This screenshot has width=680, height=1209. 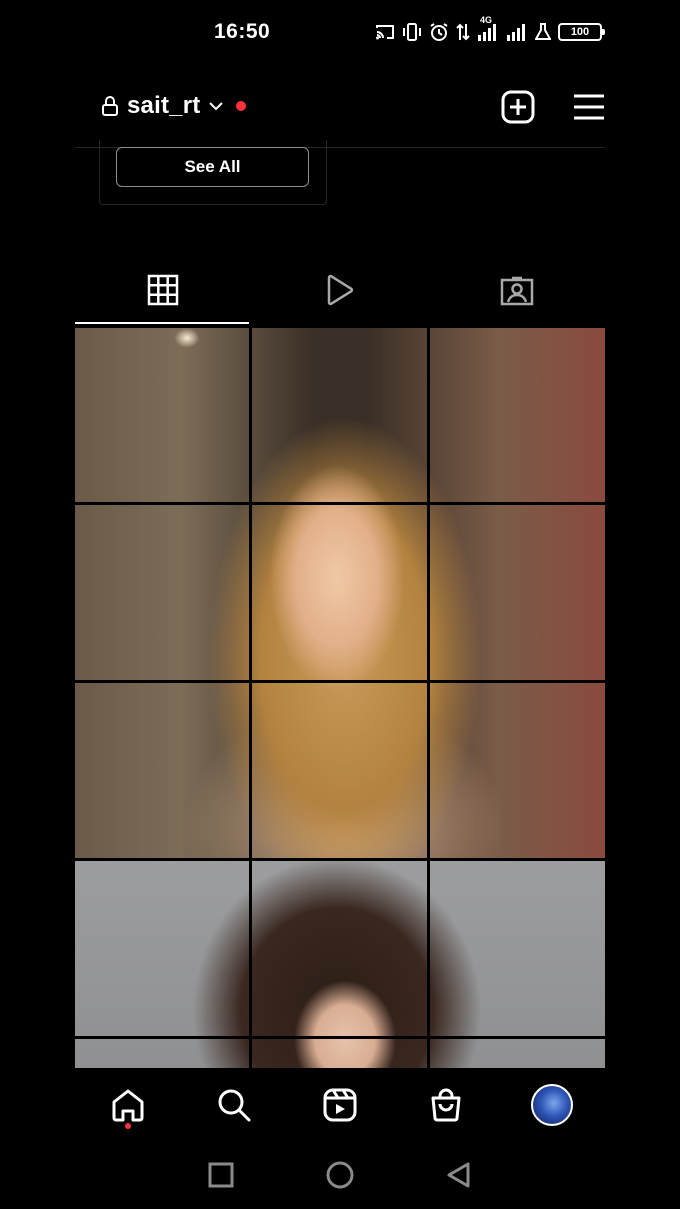 I want to click on alarm-icon, so click(x=439, y=32).